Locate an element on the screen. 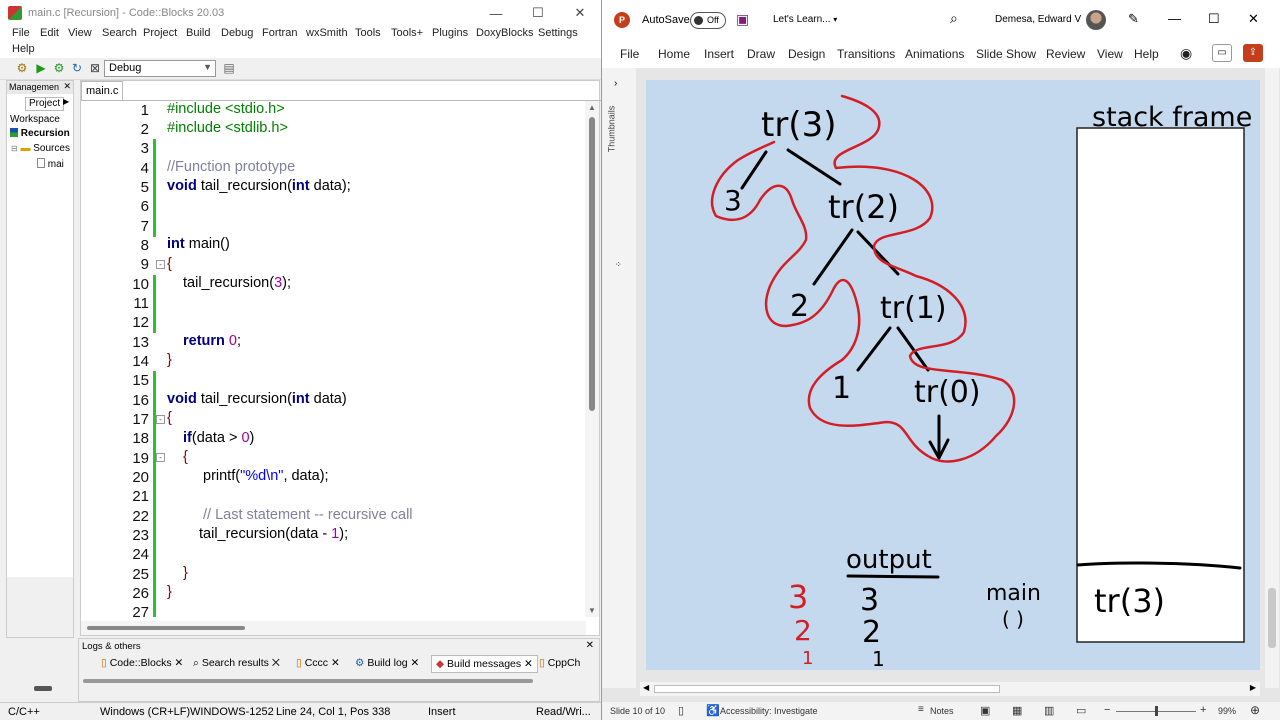 The width and height of the screenshot is (1280, 720). ribbon-tab-insert: Insert is located at coordinates (719, 54).